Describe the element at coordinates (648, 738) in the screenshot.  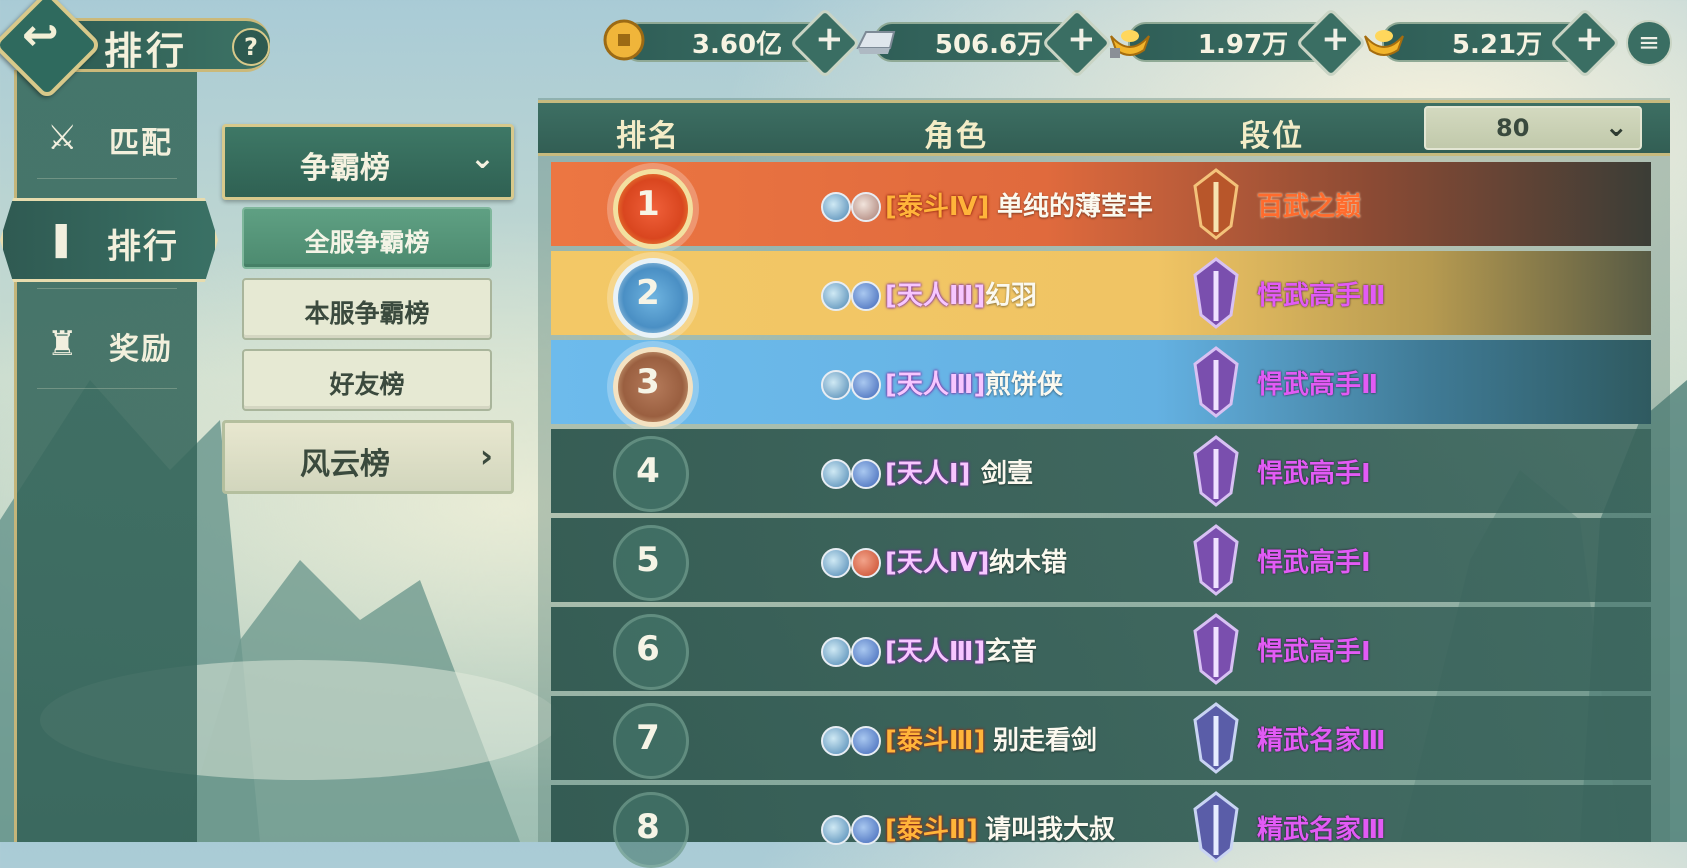
I see `rank-number: 7` at that location.